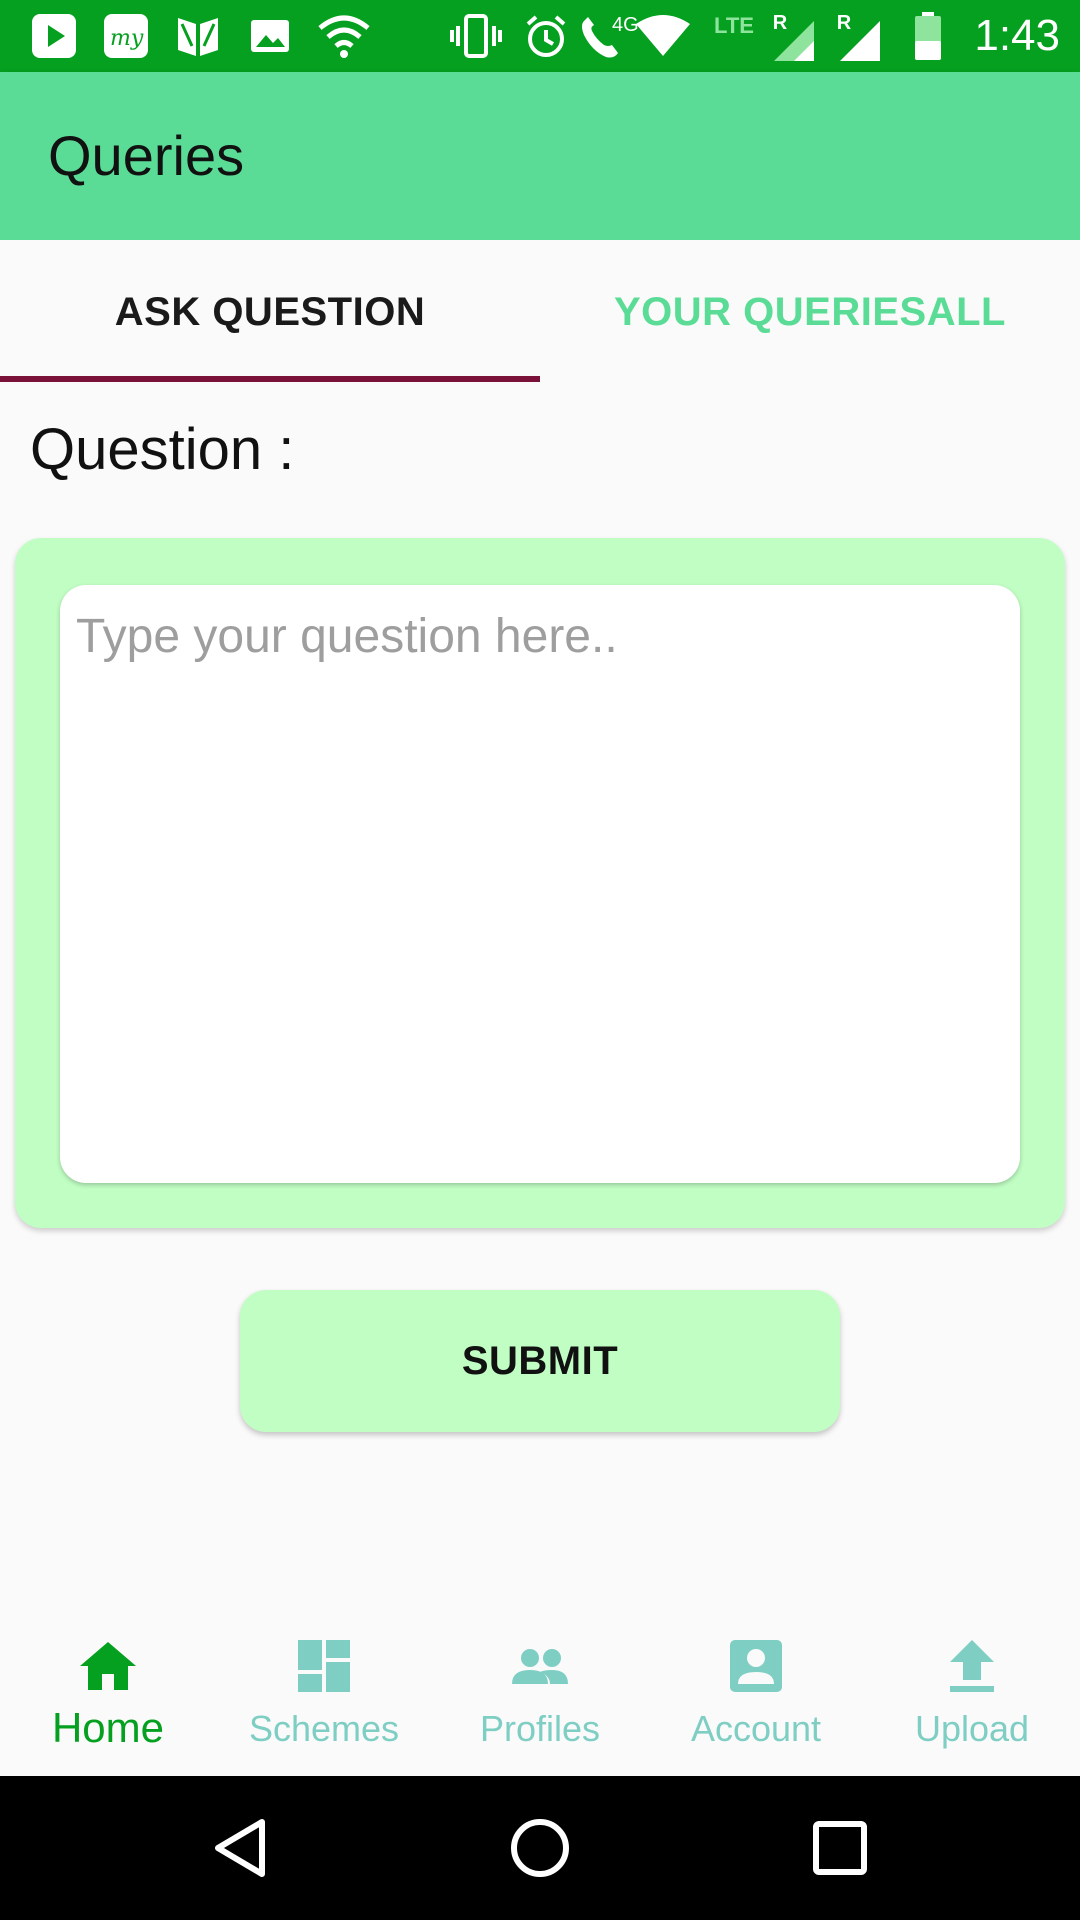  Describe the element at coordinates (242, 1848) in the screenshot. I see `back-icon` at that location.